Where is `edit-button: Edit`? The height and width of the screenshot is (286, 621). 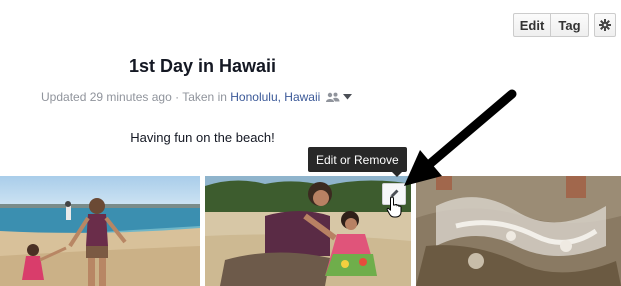
edit-button: Edit is located at coordinates (532, 25).